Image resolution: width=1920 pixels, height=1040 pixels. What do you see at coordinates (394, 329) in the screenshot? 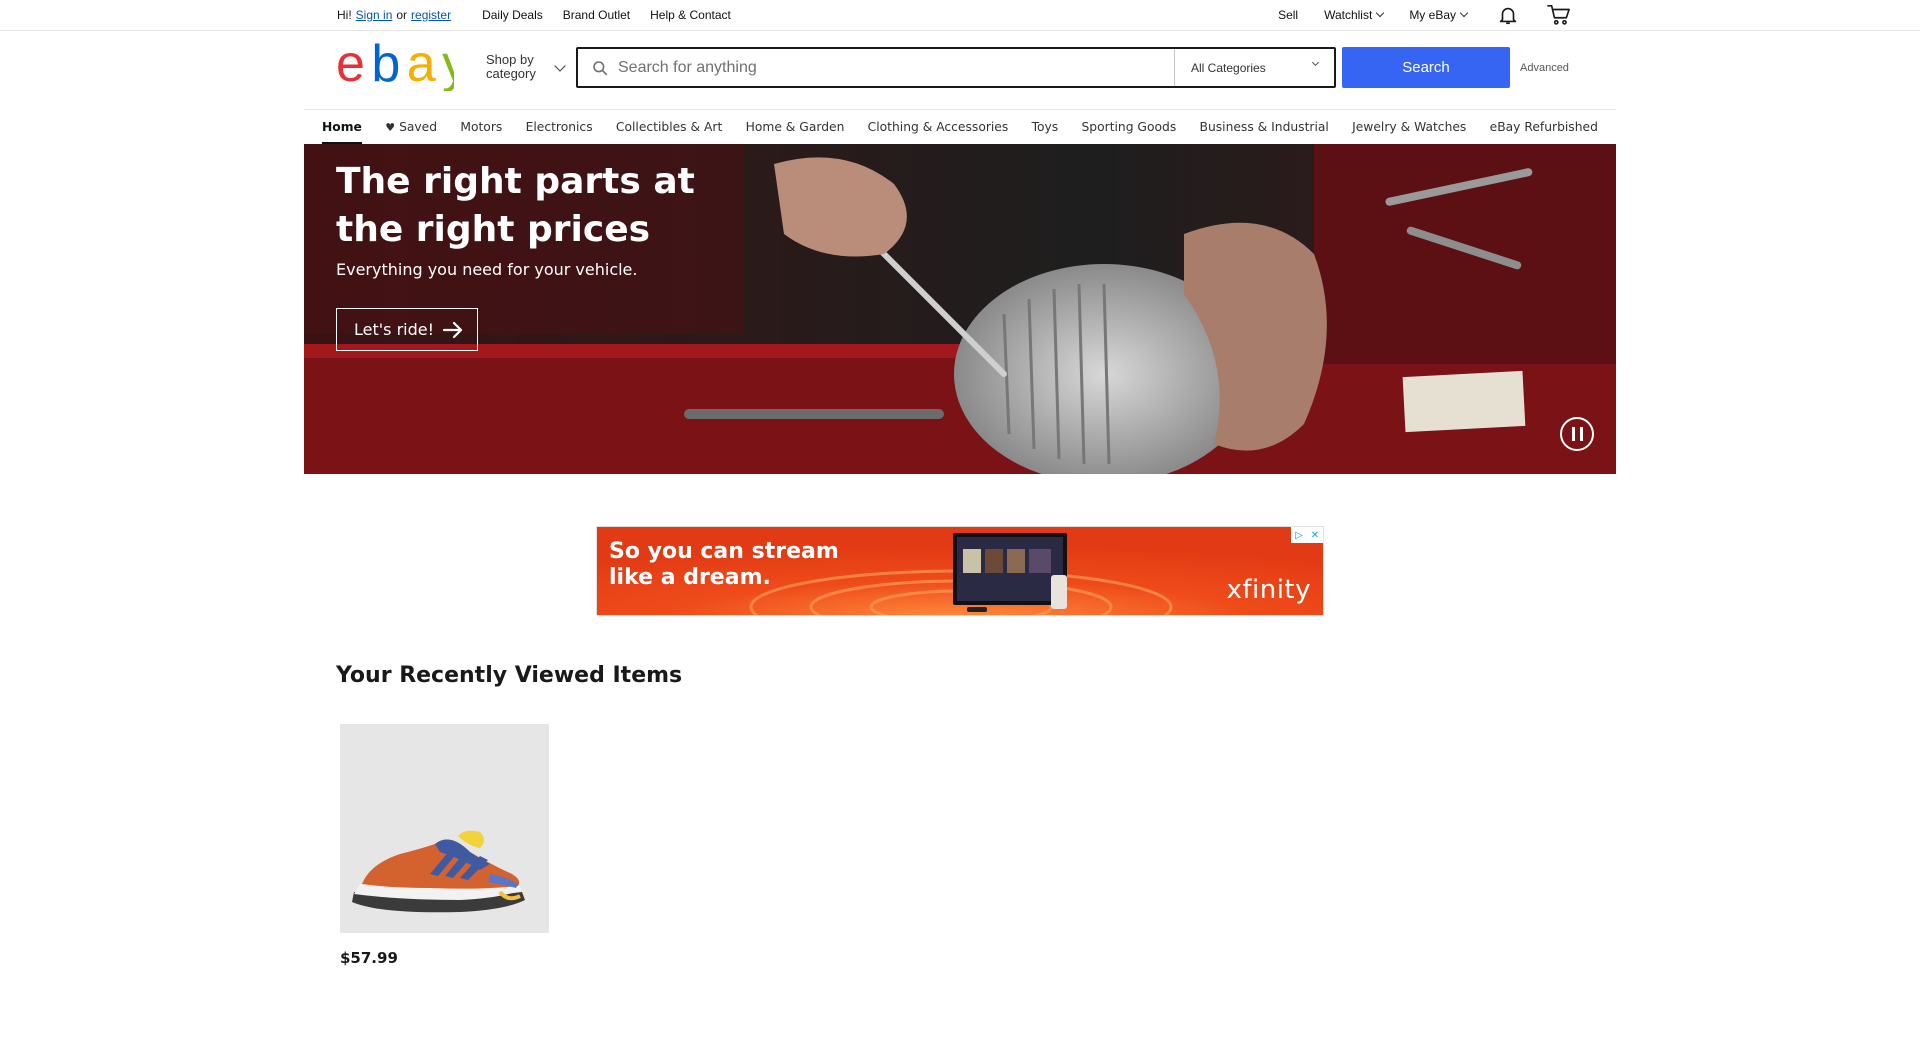
I see `hero-cta-label: Let's ride!` at bounding box center [394, 329].